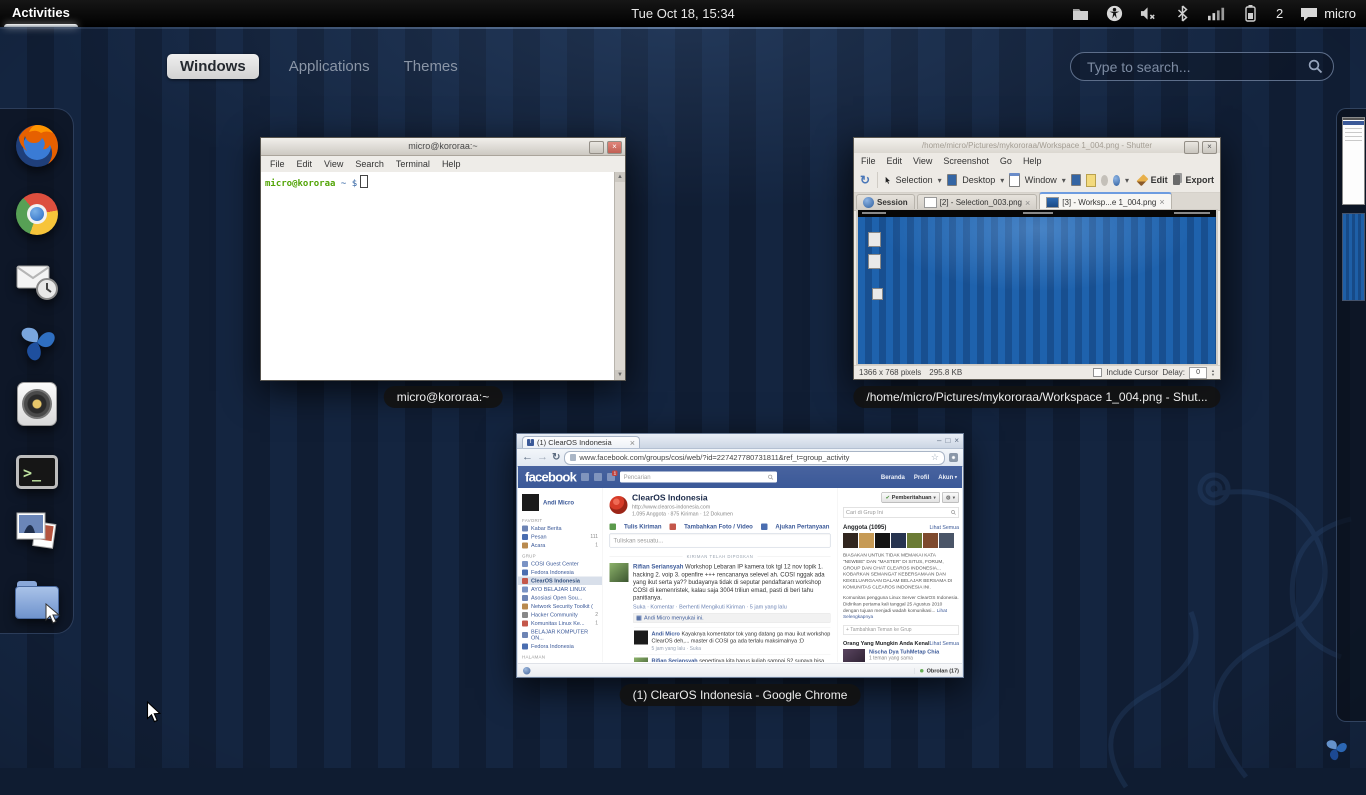 This screenshot has width=1366, height=795. Describe the element at coordinates (936, 670) in the screenshot. I see `chat-toggle: Obrolan (17)` at that location.